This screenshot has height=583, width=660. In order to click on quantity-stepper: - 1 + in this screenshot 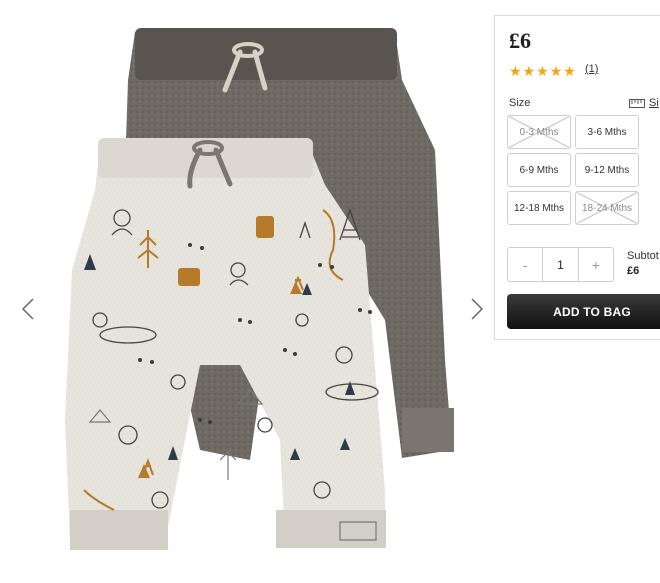, I will do `click(560, 264)`.